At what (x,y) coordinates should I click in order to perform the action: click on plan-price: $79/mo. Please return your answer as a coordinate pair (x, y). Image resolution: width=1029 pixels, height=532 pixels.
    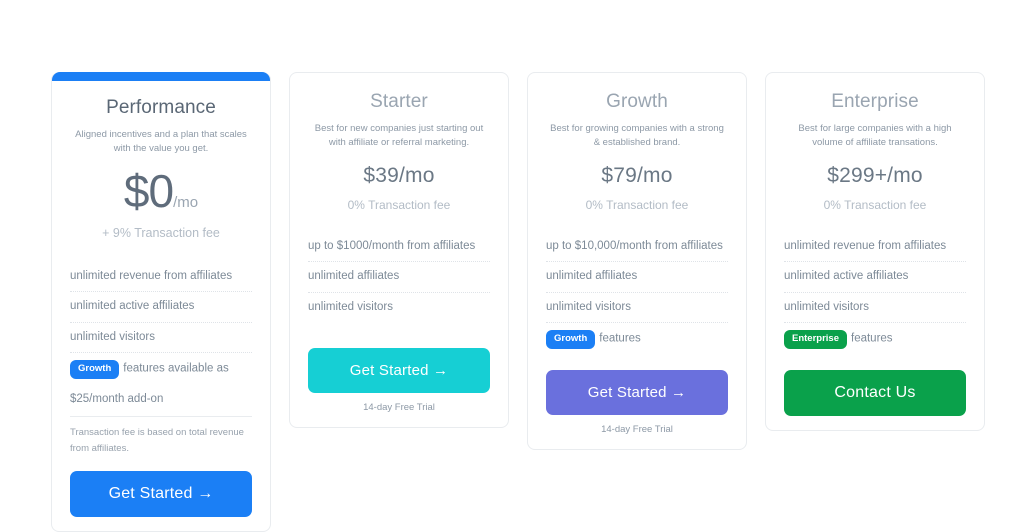
    Looking at the image, I should click on (637, 176).